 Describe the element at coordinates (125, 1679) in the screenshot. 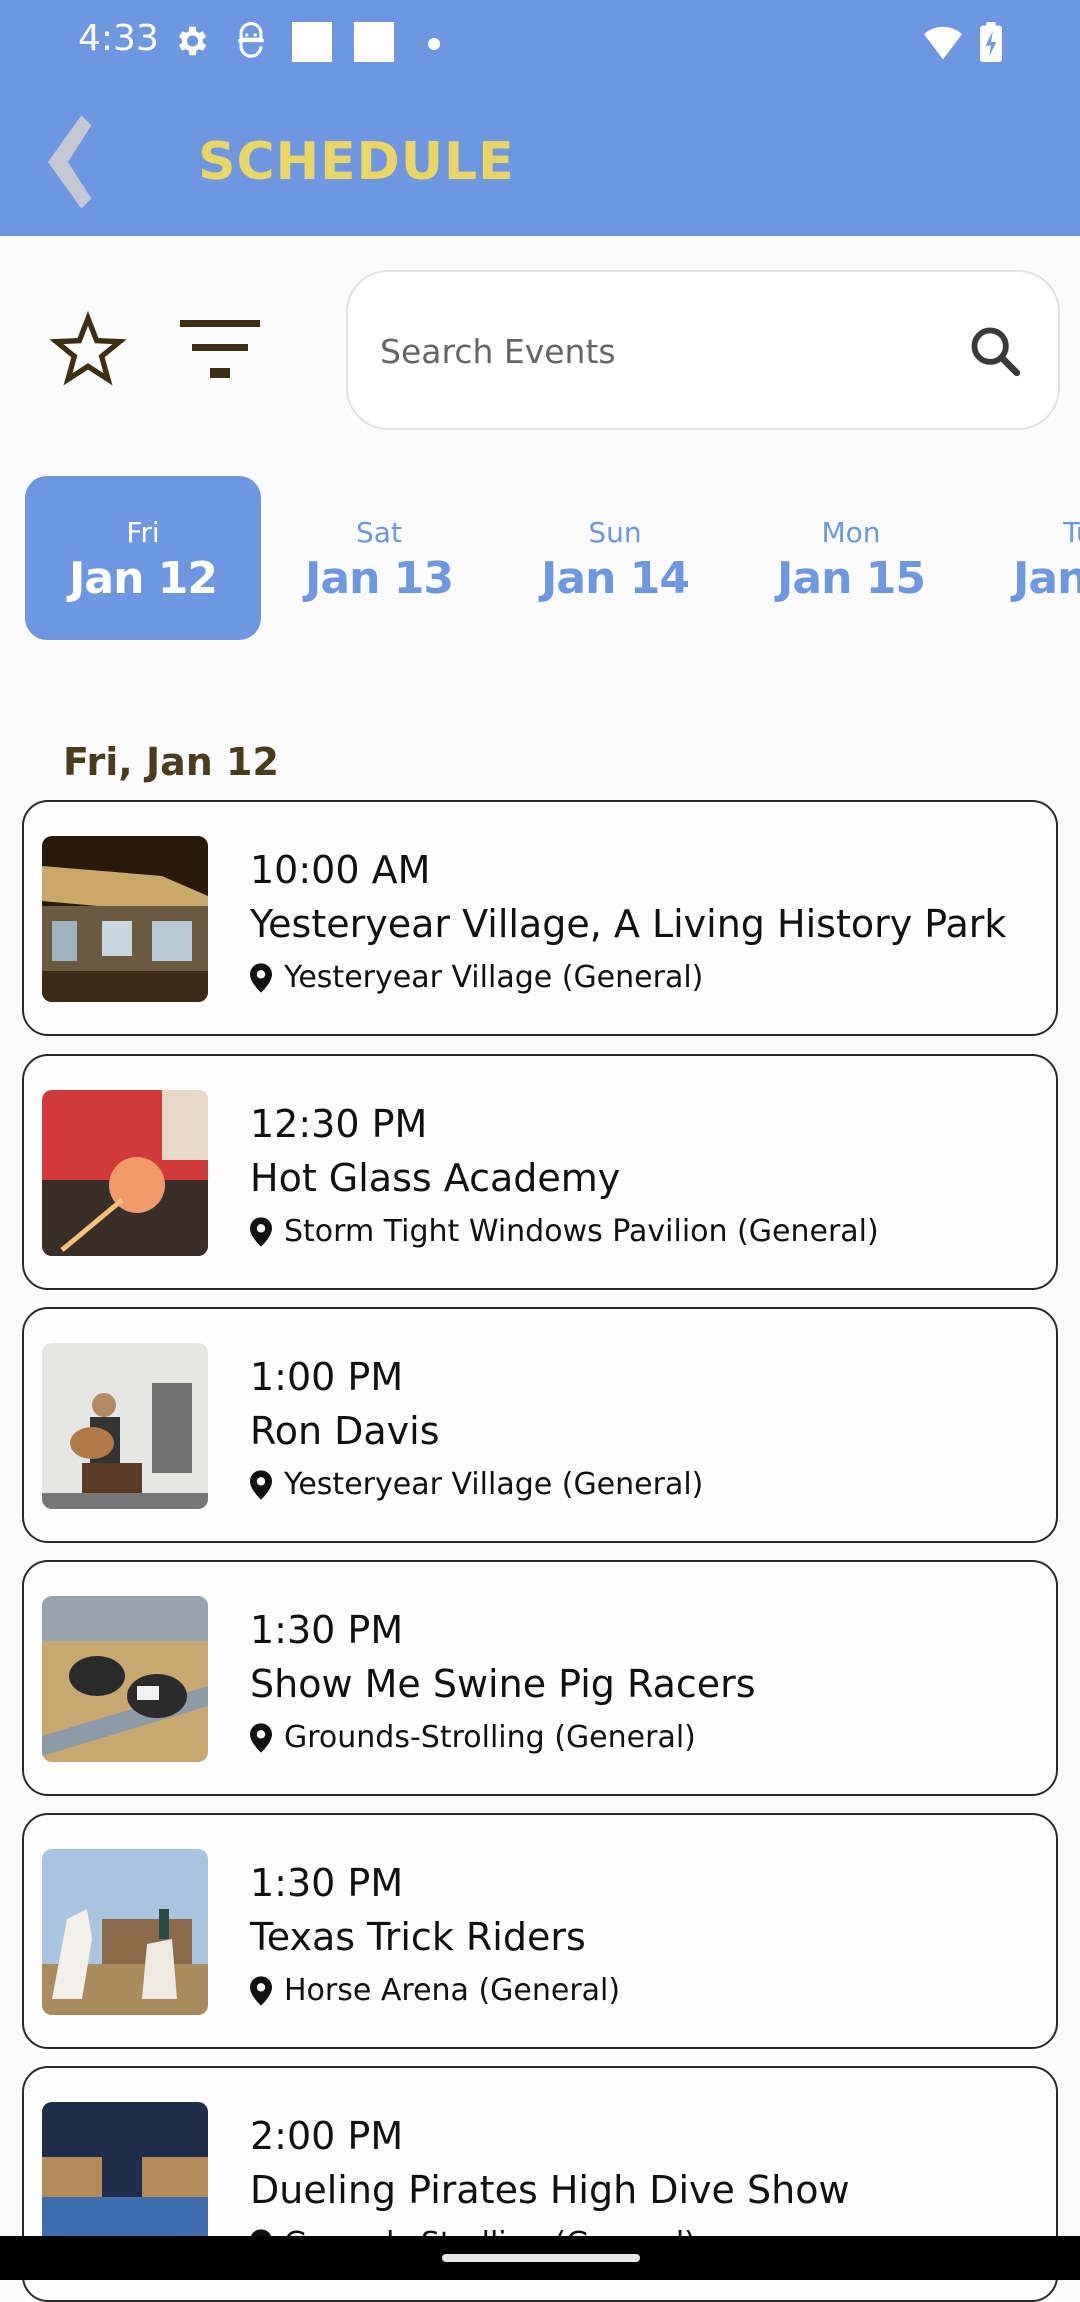

I see `event-image-pig-racers` at that location.